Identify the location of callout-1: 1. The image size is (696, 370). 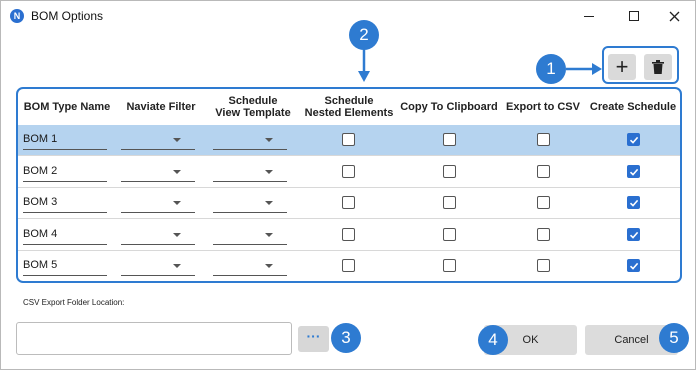
(551, 69).